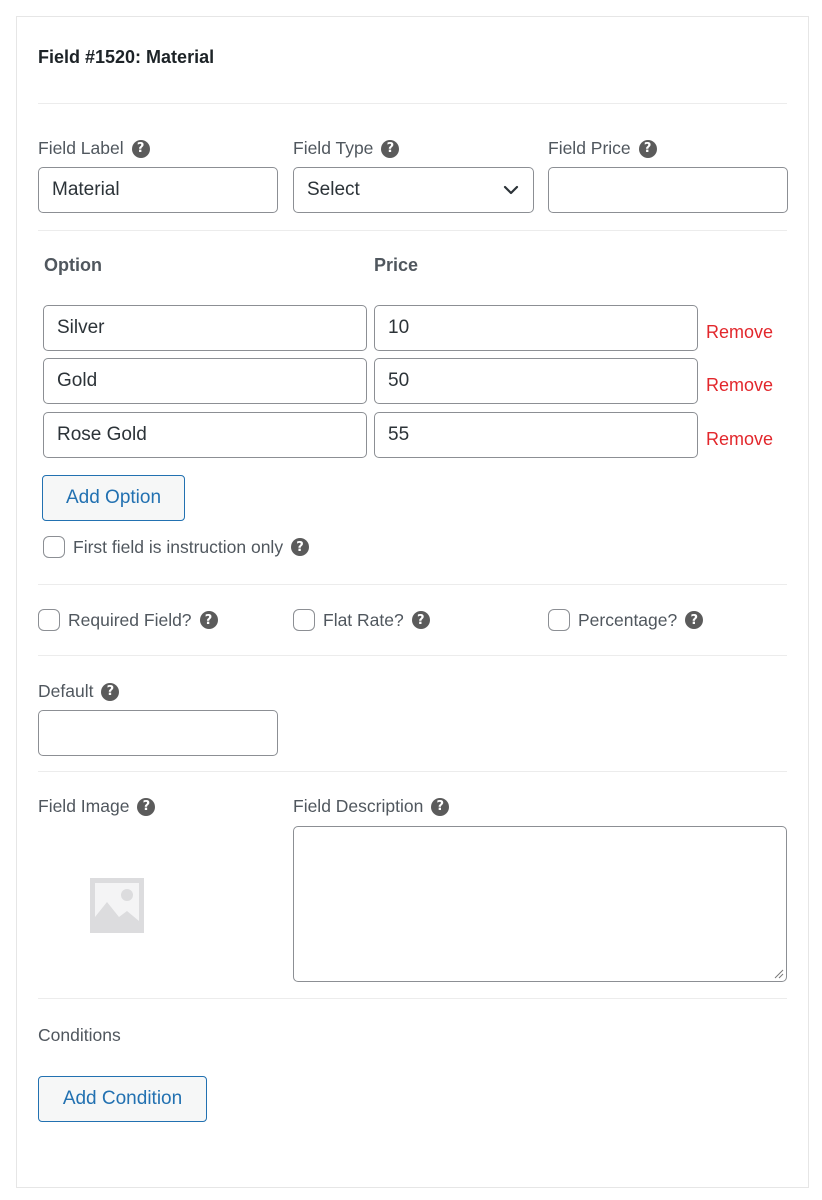 This screenshot has width=822, height=1200. I want to click on field-description-text: Field Description, so click(358, 806).